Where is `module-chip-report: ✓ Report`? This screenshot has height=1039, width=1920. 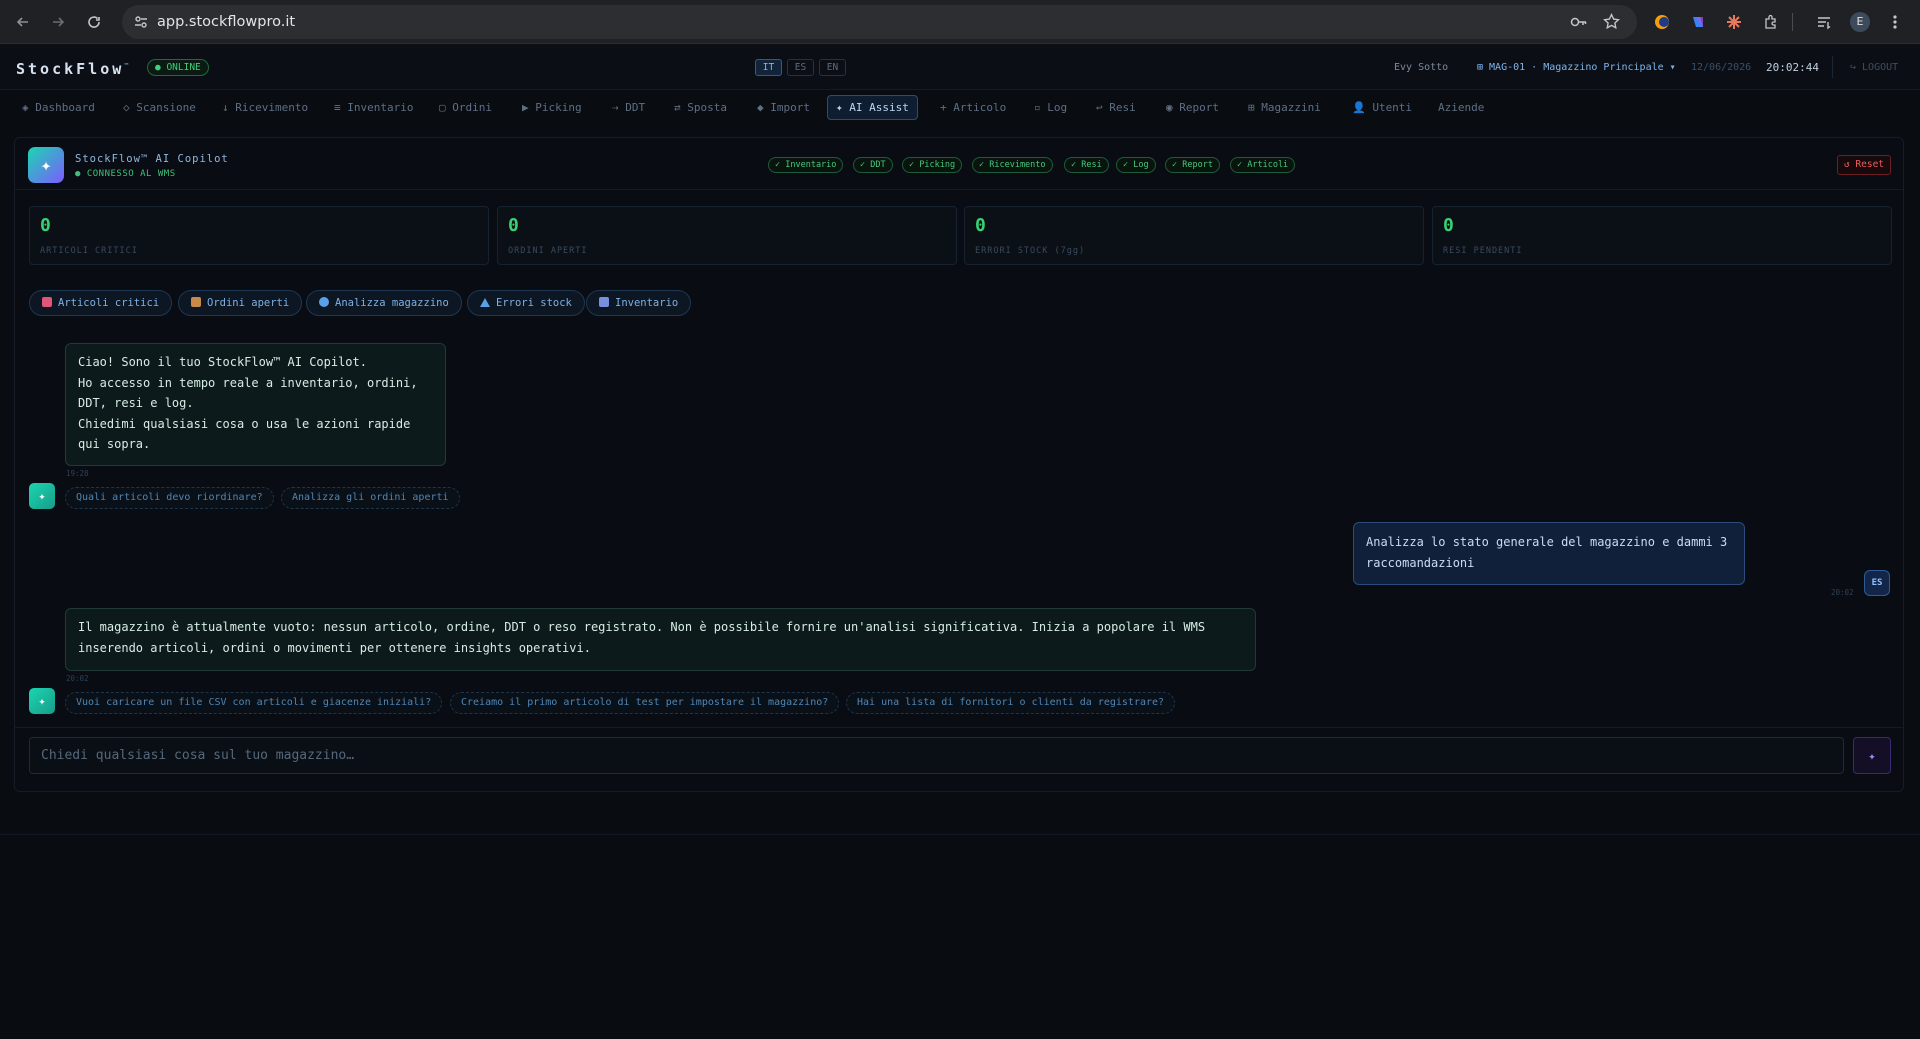
module-chip-report: ✓ Report is located at coordinates (1192, 165).